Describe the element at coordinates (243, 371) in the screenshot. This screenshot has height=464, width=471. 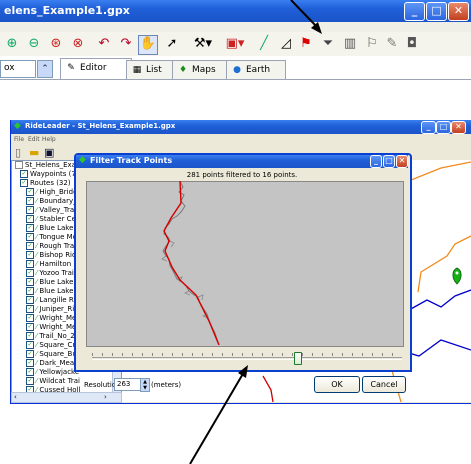
I see `annotation-arrowhead-bottom` at that location.